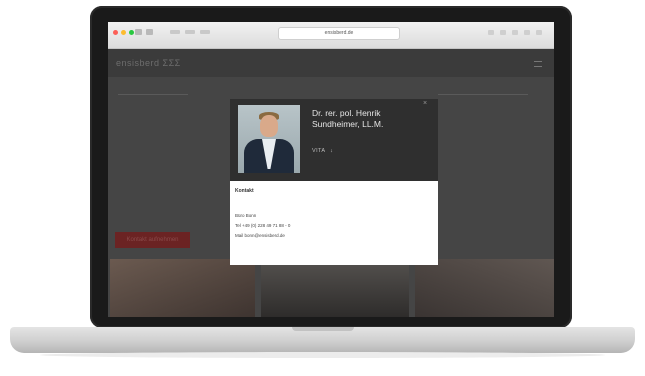  Describe the element at coordinates (319, 151) in the screenshot. I see `vita-label: VITA` at that location.